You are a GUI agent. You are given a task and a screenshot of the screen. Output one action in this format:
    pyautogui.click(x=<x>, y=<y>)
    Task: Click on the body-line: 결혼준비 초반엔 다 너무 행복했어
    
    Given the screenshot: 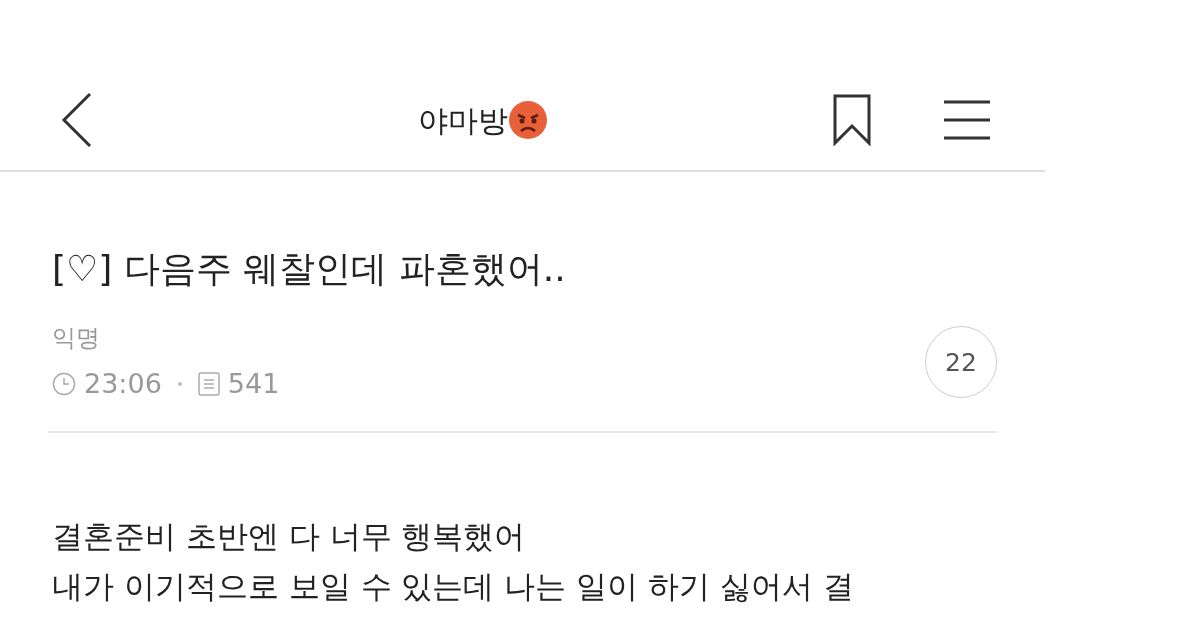 What is the action you would take?
    pyautogui.click(x=289, y=536)
    